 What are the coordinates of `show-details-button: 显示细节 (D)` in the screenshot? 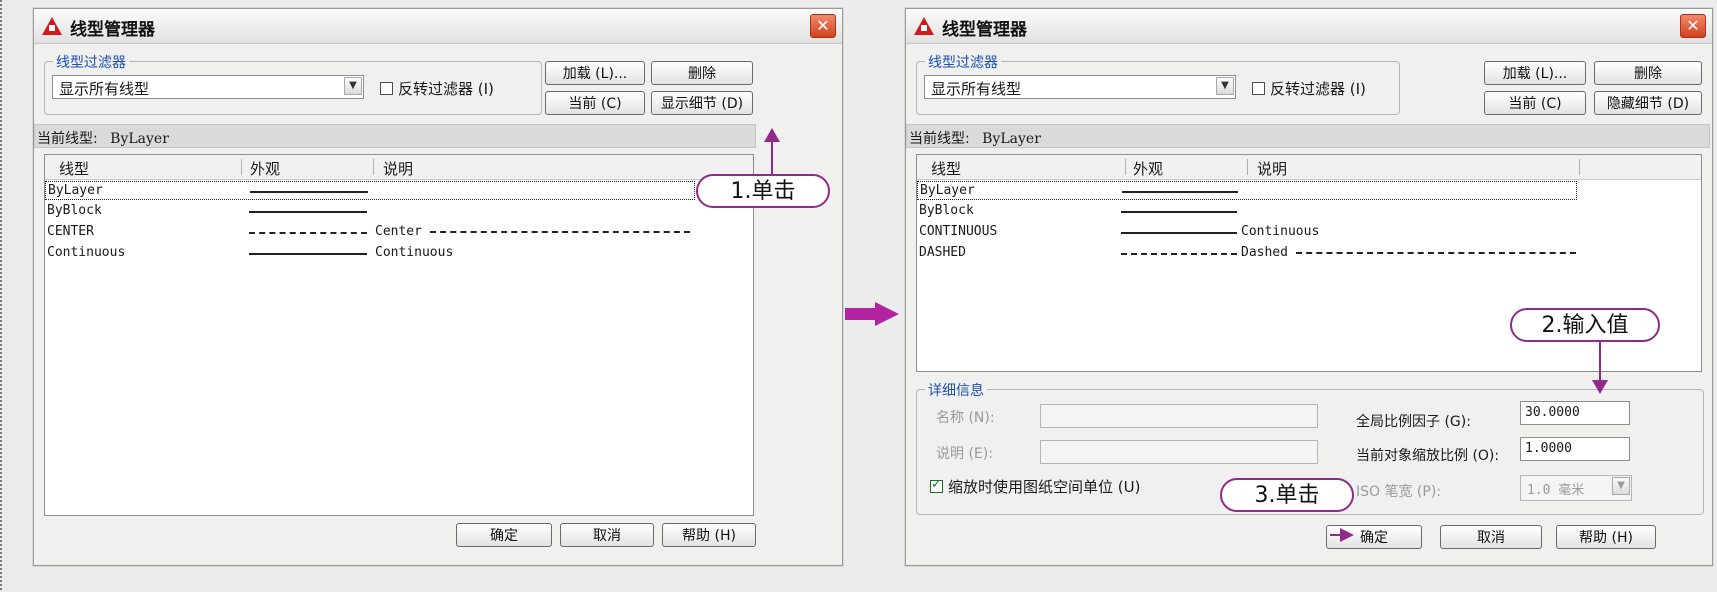 It's located at (702, 103).